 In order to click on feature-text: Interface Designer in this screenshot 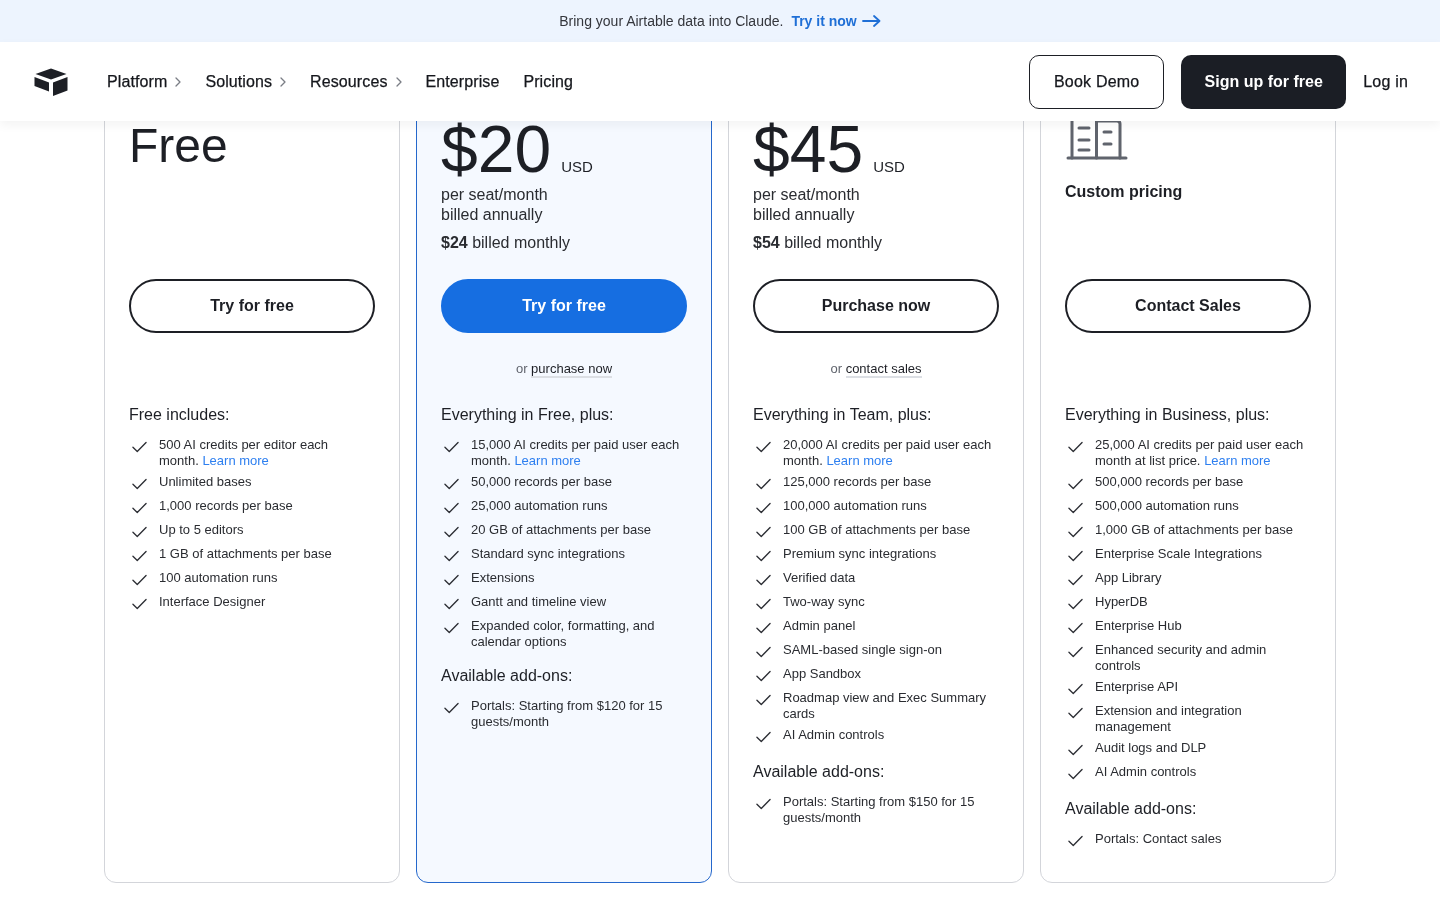, I will do `click(212, 602)`.